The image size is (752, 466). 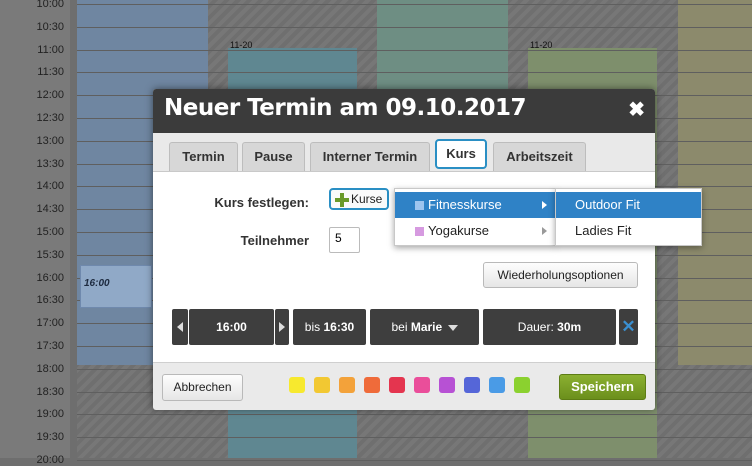 I want to click on teilnehmer-input: 5, so click(x=344, y=240).